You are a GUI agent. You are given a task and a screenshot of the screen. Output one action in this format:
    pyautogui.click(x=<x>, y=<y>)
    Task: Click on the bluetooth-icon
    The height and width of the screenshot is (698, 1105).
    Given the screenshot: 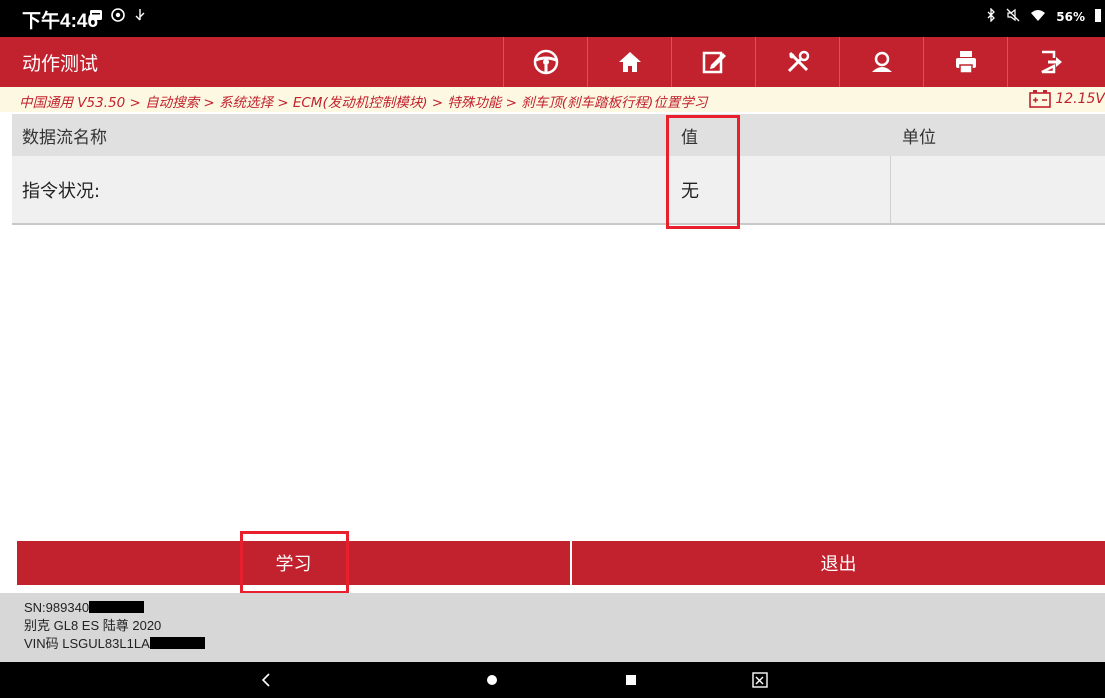 What is the action you would take?
    pyautogui.click(x=991, y=16)
    